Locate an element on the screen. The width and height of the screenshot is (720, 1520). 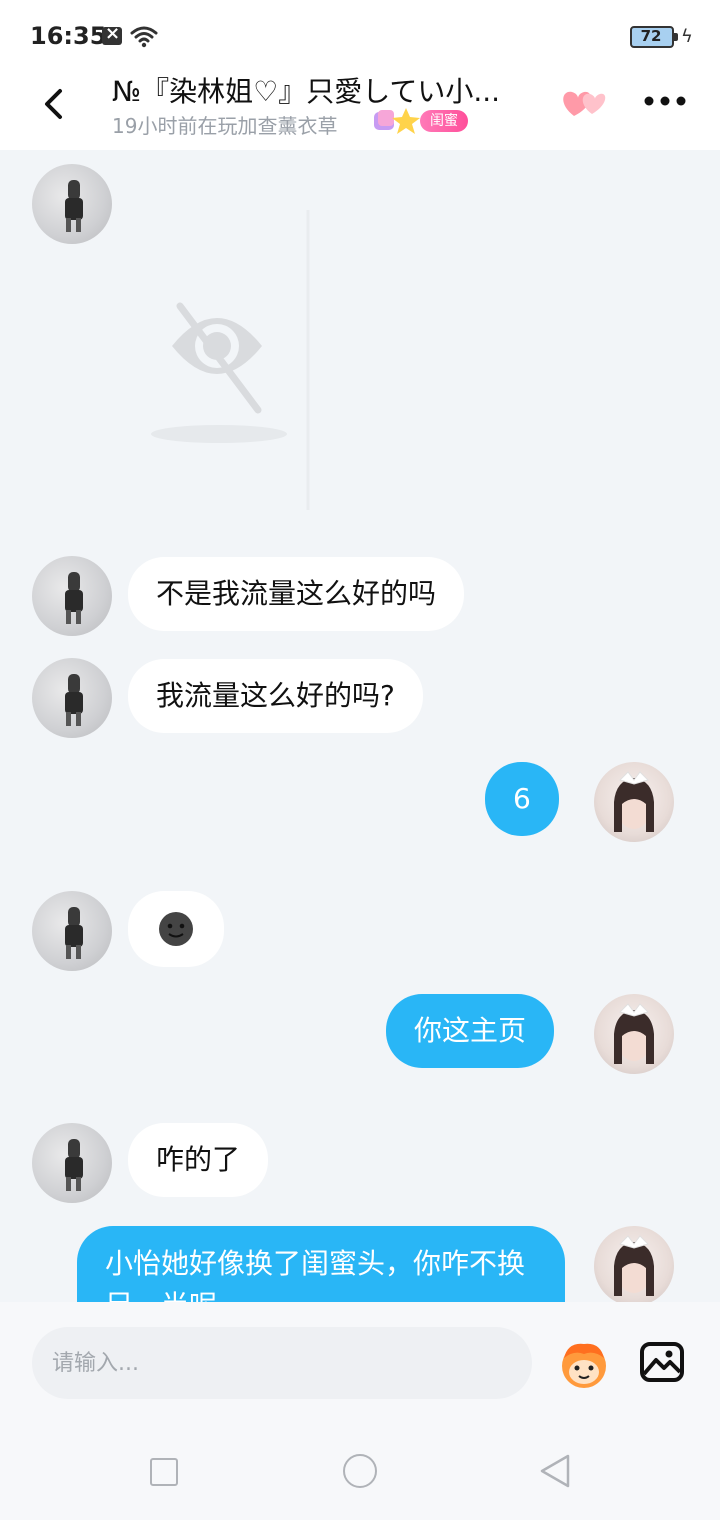
notification-icon is located at coordinates (112, 34).